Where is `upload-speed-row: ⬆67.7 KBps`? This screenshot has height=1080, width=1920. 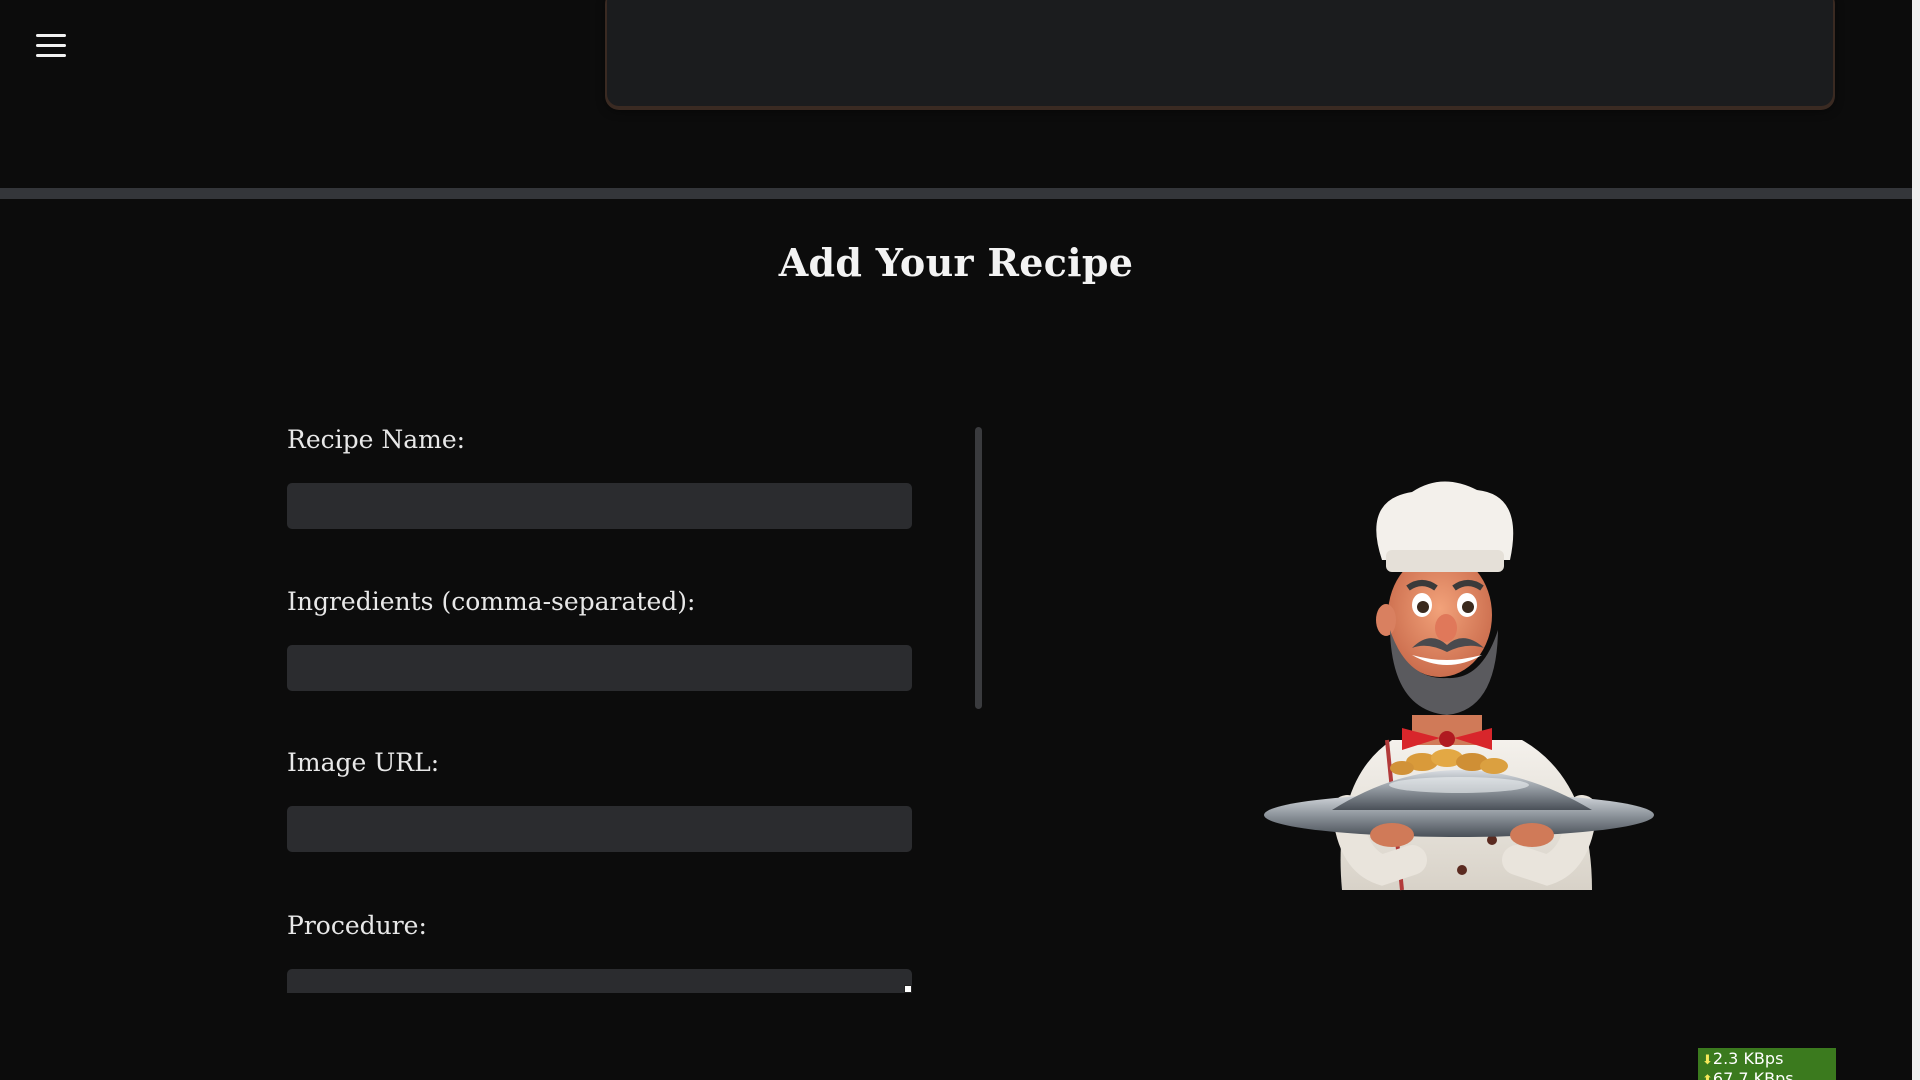
upload-speed-row: ⬆67.7 KBps is located at coordinates (1769, 1075).